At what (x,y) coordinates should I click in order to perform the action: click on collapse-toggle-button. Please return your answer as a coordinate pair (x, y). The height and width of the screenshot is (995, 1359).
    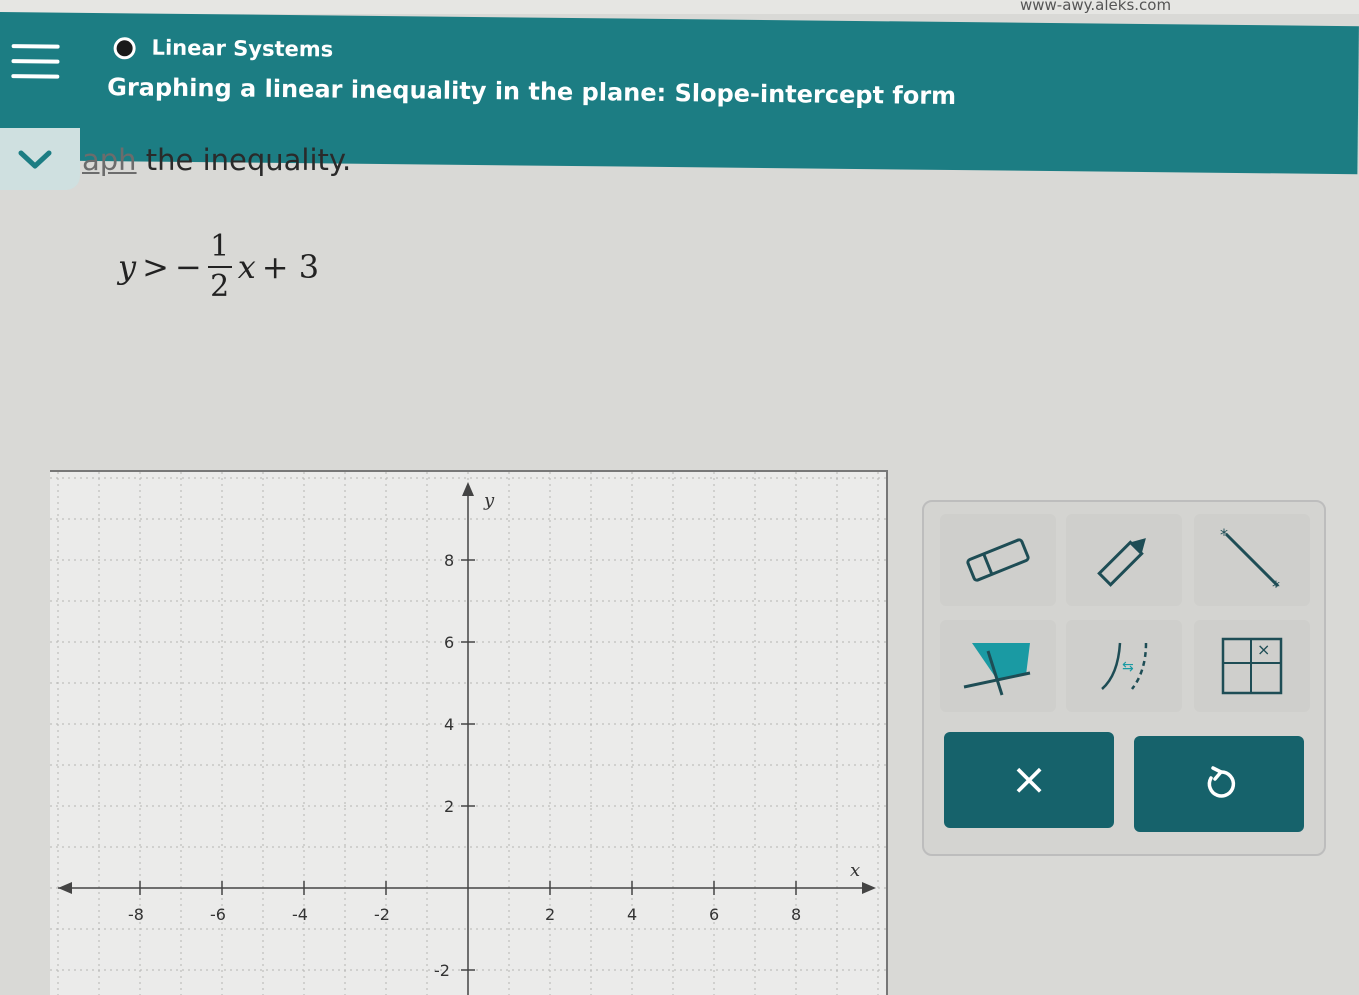
    Looking at the image, I should click on (40, 159).